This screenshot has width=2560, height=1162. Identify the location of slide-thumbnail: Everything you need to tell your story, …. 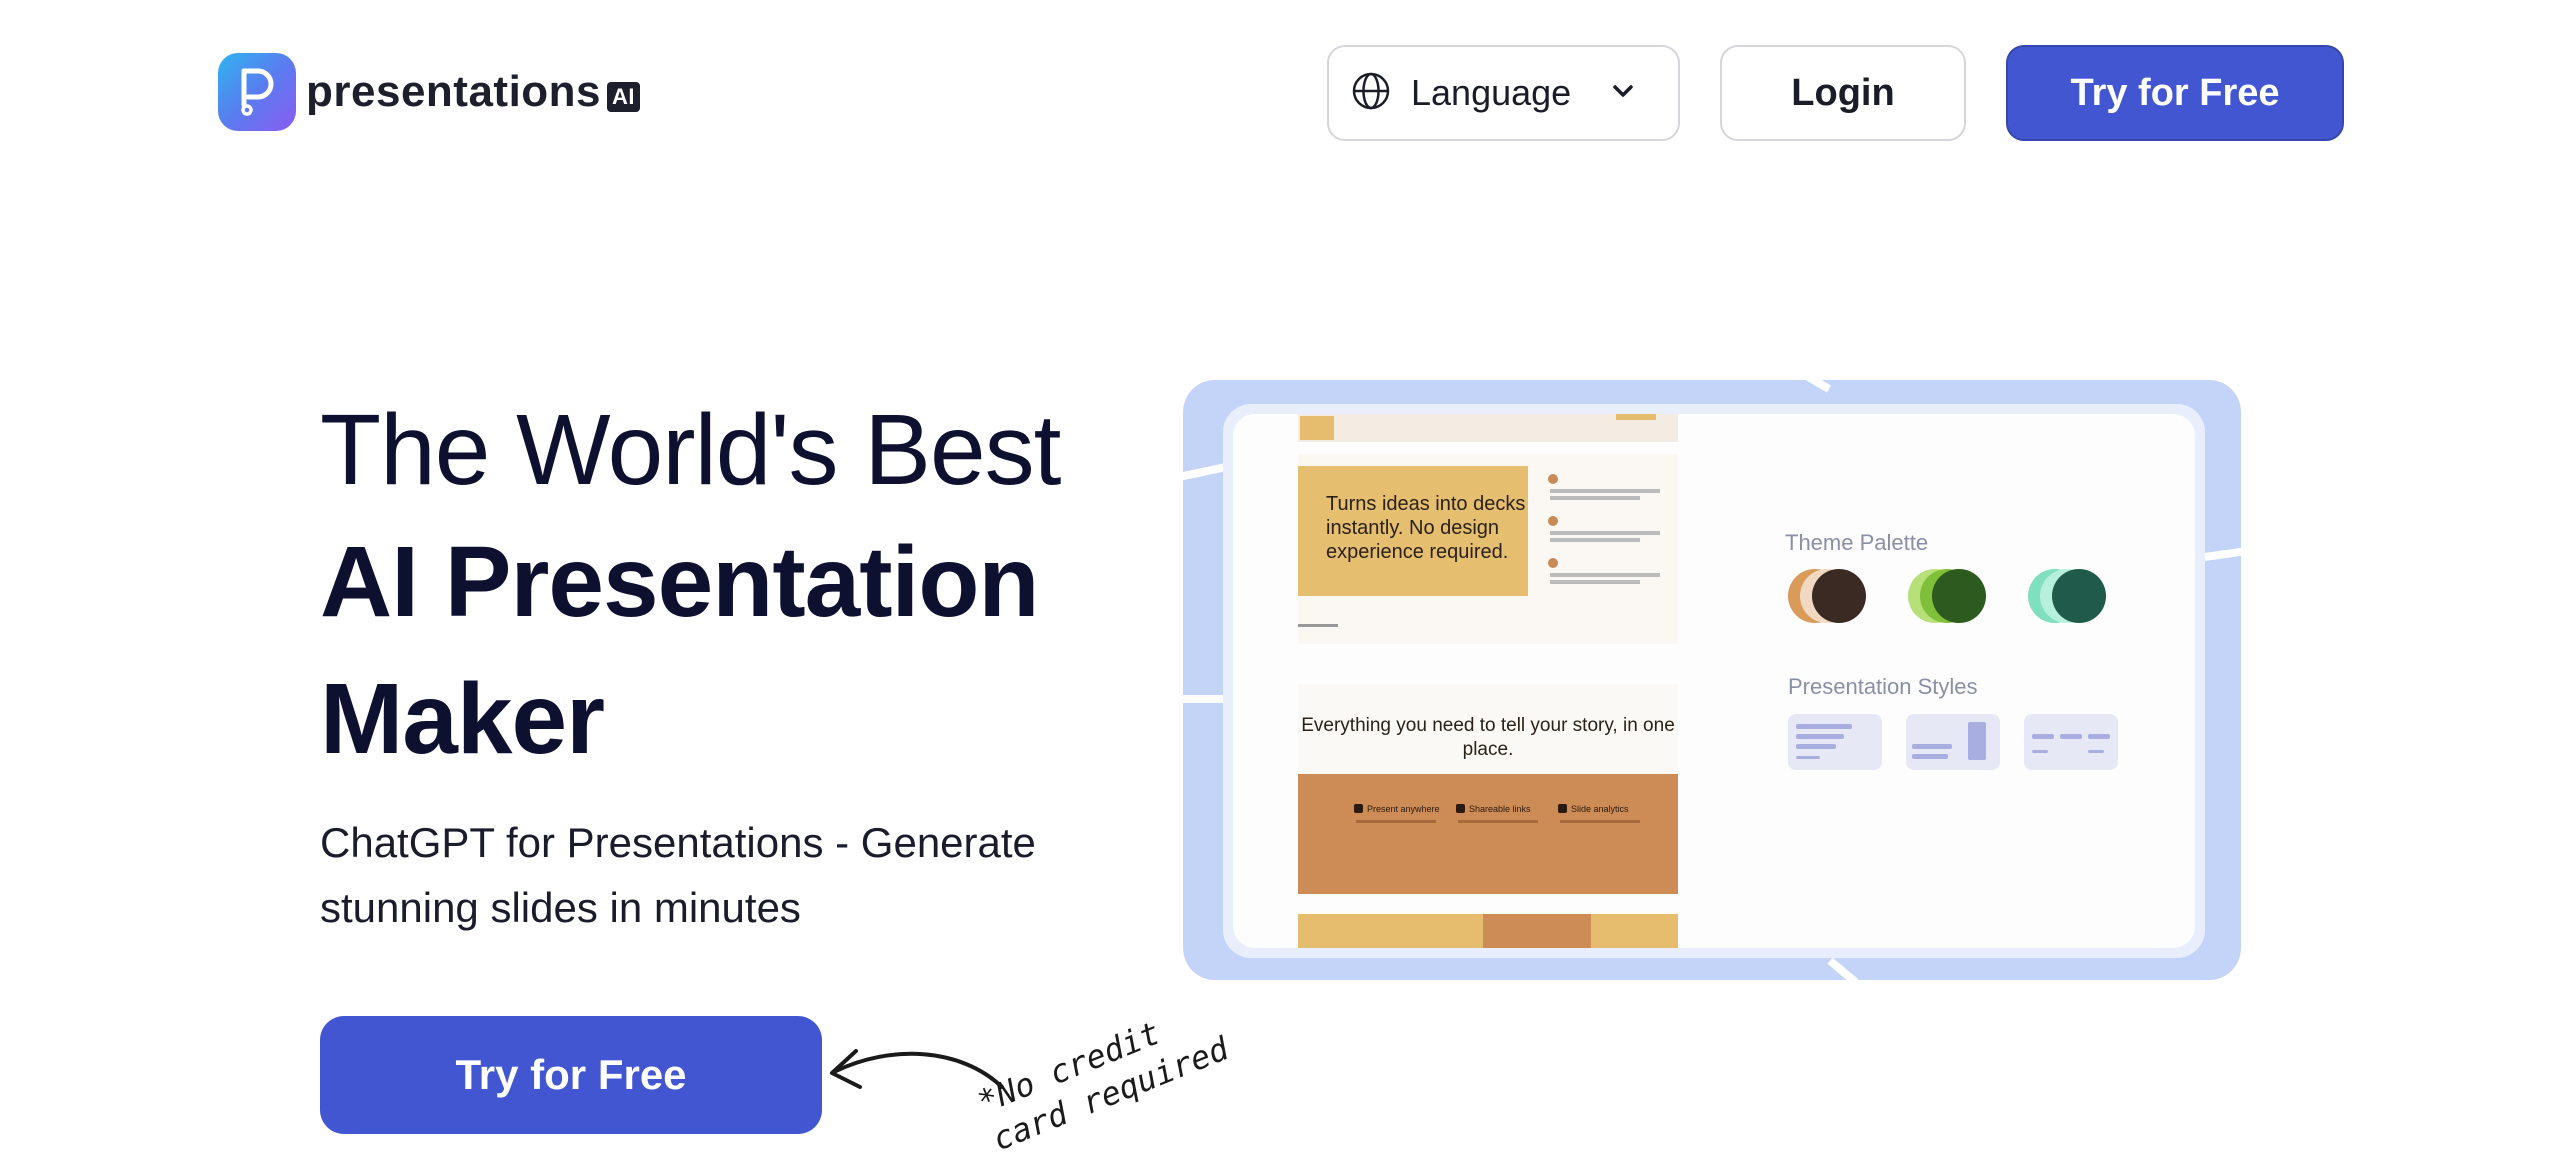
(1488, 789).